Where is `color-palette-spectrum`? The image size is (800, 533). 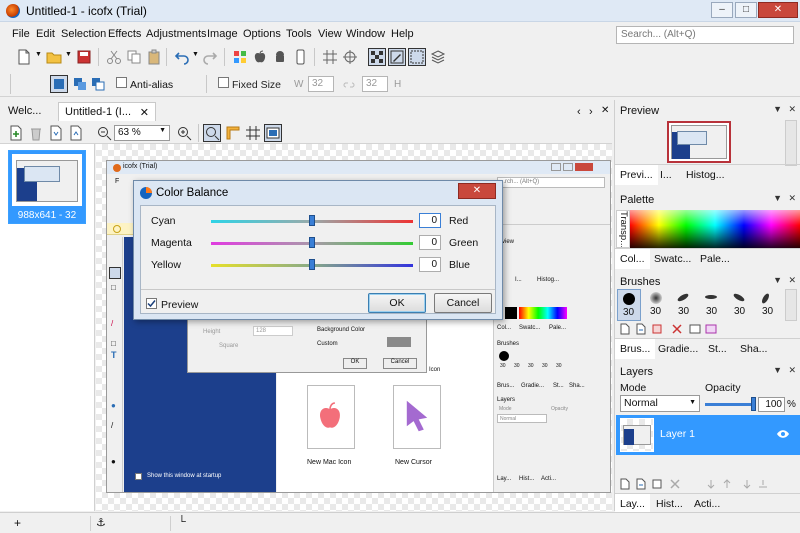
color-palette-spectrum is located at coordinates (715, 229).